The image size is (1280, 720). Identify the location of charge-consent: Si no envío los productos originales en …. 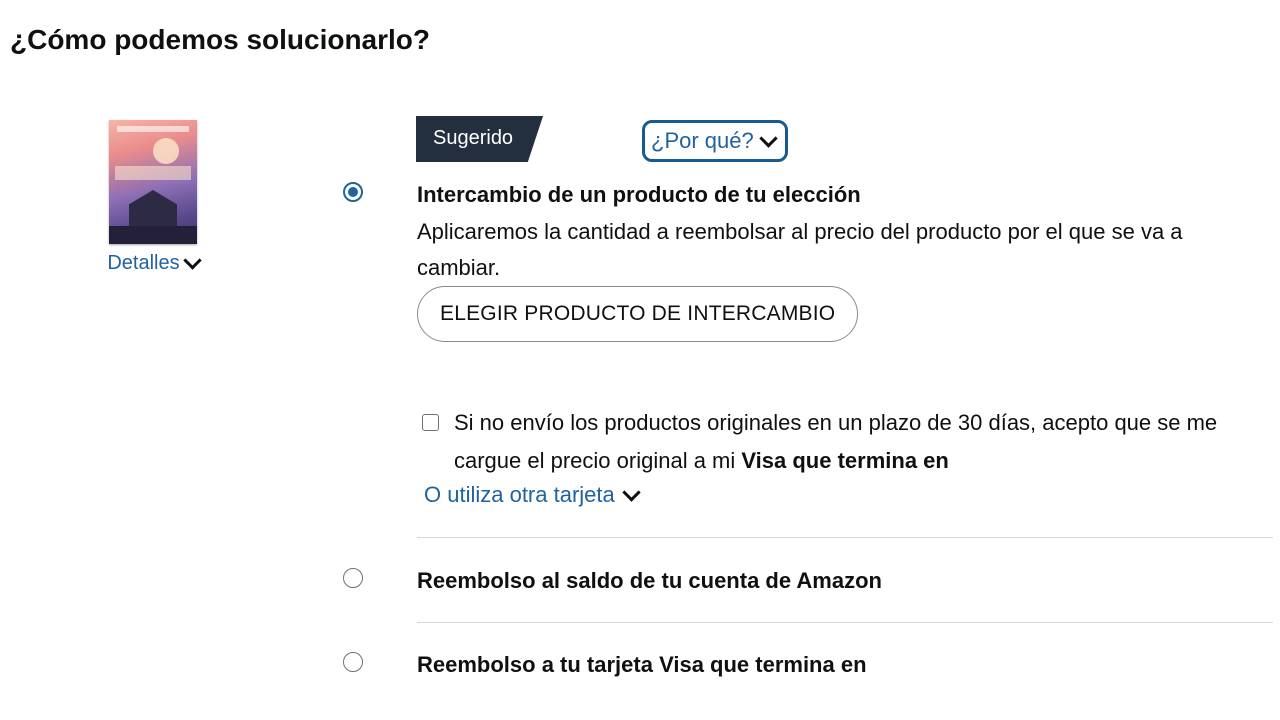
(847, 442).